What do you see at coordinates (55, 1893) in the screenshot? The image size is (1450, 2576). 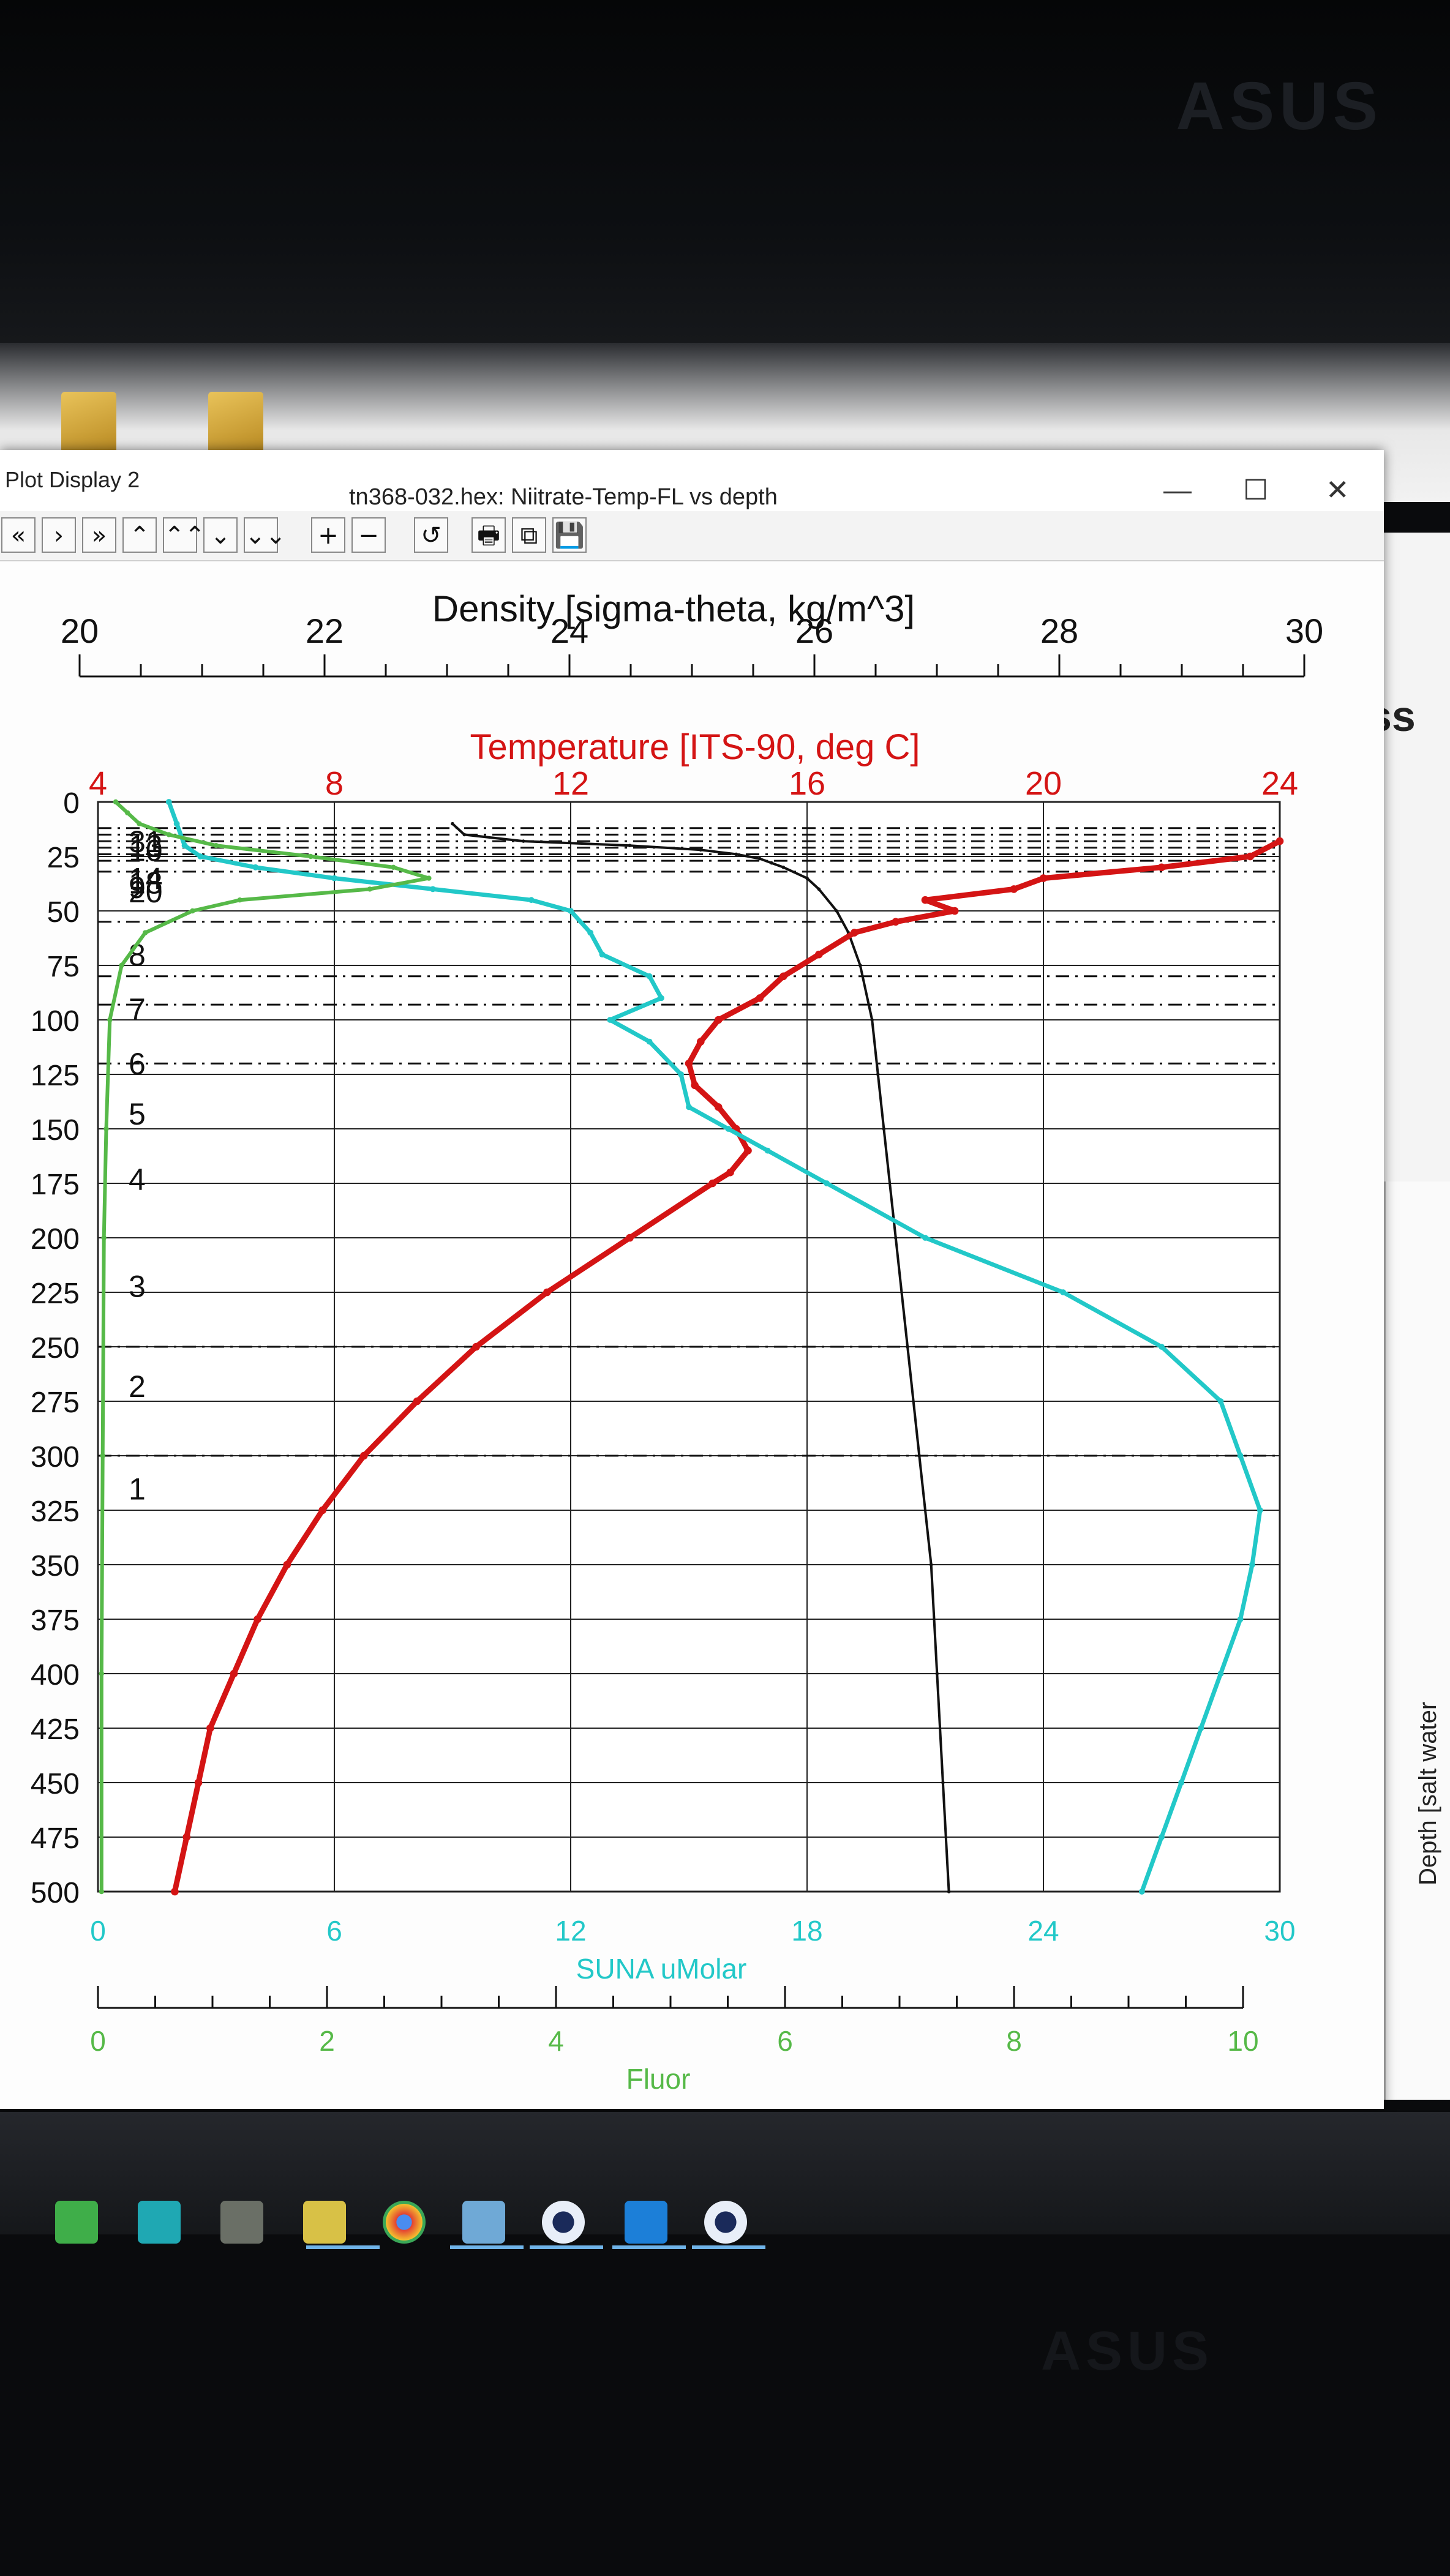 I see `depth-tick-label: 500` at bounding box center [55, 1893].